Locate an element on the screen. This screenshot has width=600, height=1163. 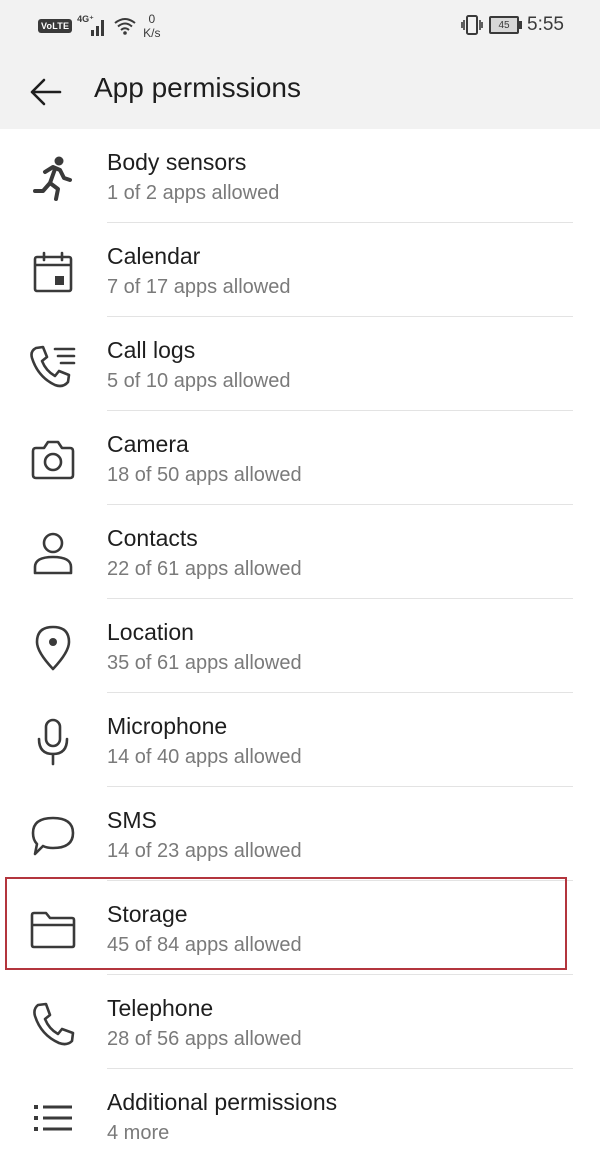
camera-icon is located at coordinates (53, 460).